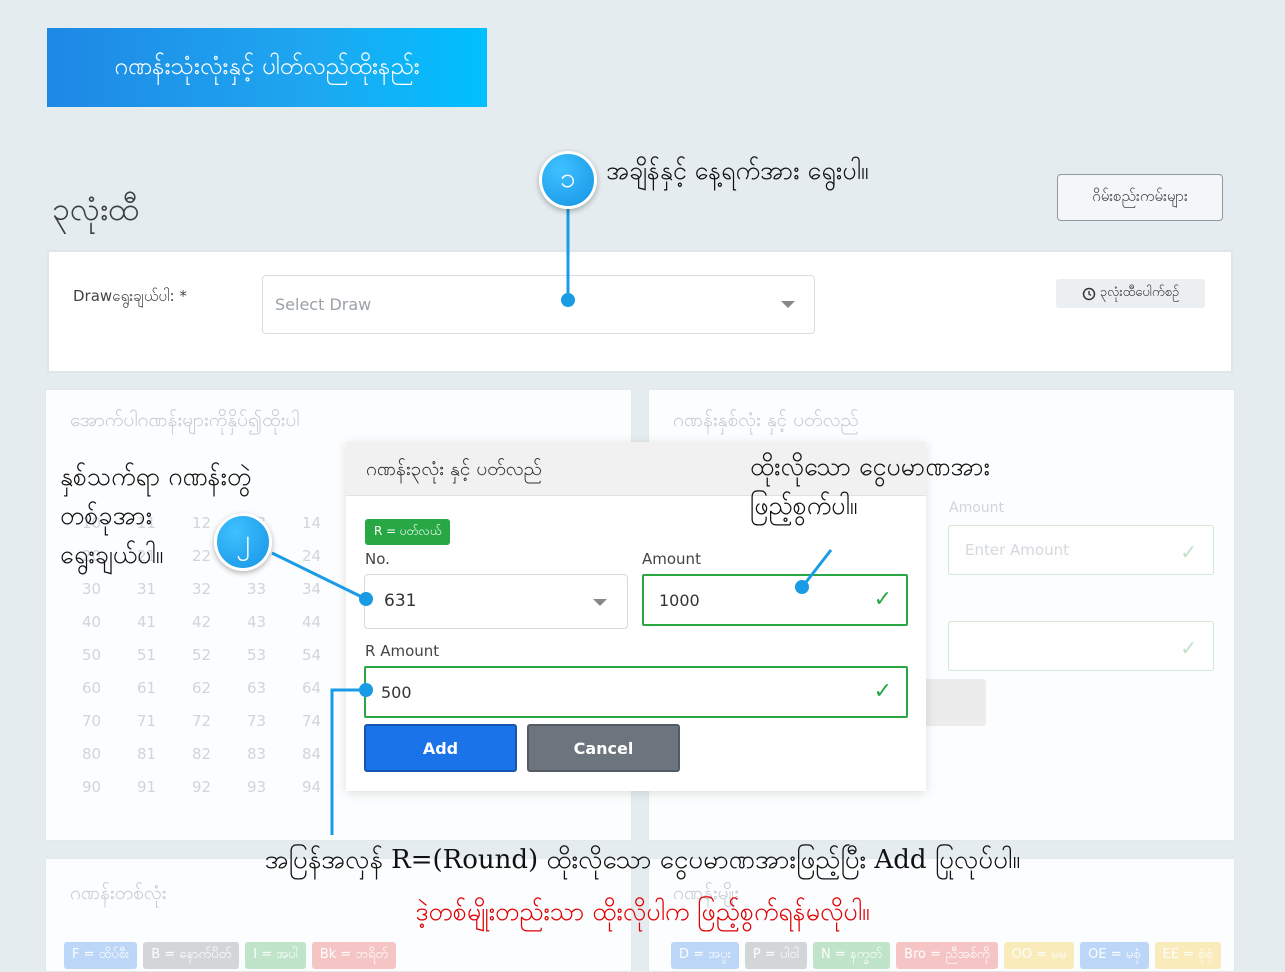 This screenshot has height=972, width=1285. I want to click on draw-history-button: ၃လုံးထီပေါက်စဉ်, so click(1130, 293).